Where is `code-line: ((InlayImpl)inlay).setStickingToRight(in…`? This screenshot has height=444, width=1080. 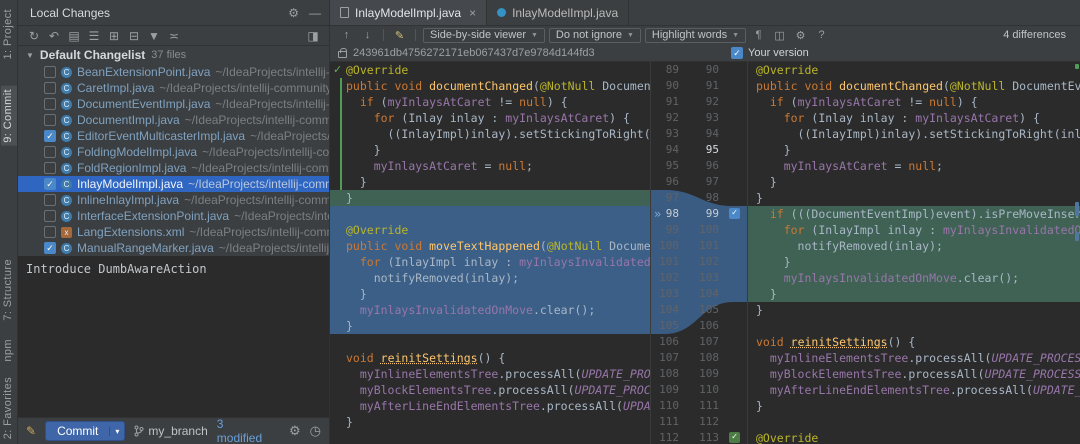 code-line: ((InlayImpl)inlay).setStickingToRight(in… is located at coordinates (918, 134).